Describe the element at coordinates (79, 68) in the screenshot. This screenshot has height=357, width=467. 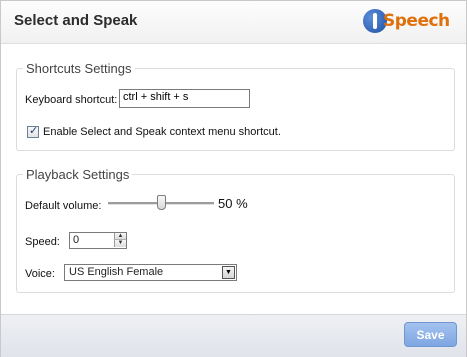
I see `shortcuts-settings-legend: Shortcuts Settings` at that location.